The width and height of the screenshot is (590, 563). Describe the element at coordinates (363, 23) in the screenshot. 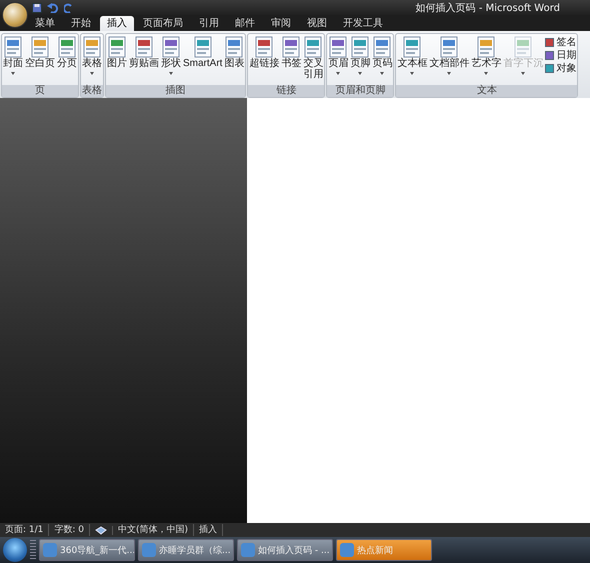

I see `ribbon-tab: 开发工具` at that location.